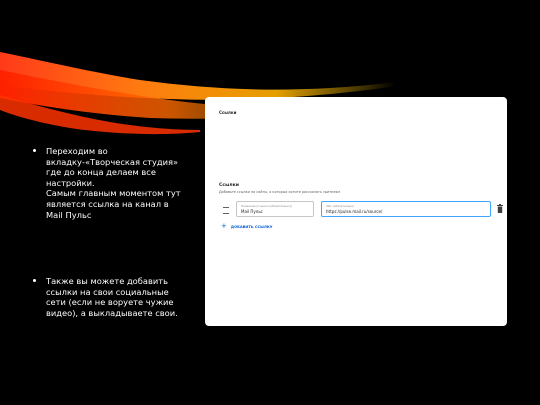  I want to click on panel-header: Ссылки, so click(228, 112).